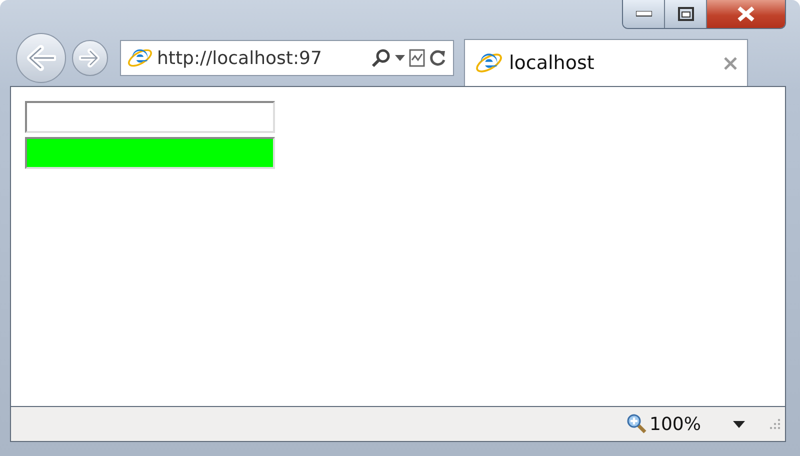  I want to click on maximize-button, so click(686, 14).